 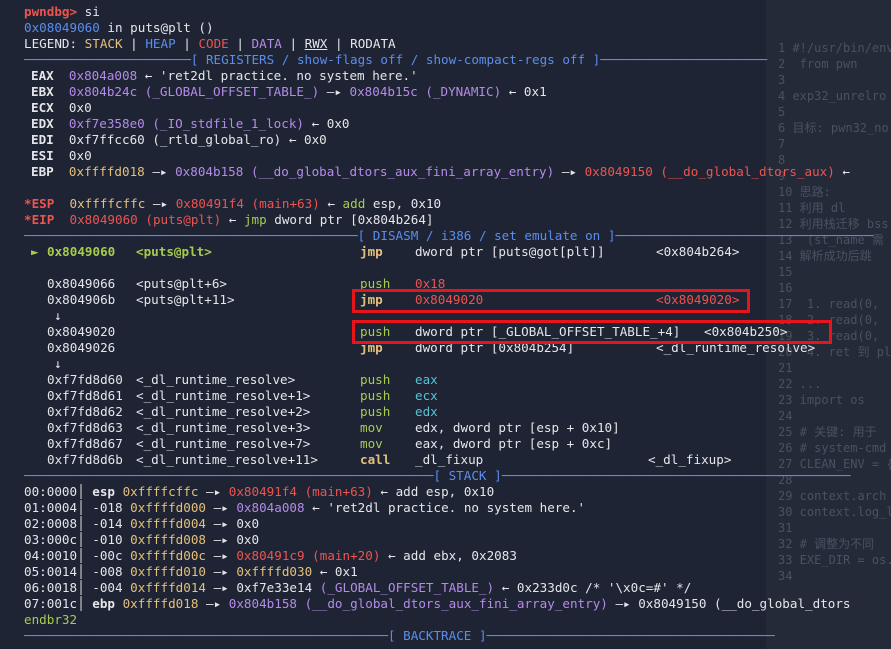 What do you see at coordinates (107, 603) in the screenshot?
I see `stack-register: ebp` at bounding box center [107, 603].